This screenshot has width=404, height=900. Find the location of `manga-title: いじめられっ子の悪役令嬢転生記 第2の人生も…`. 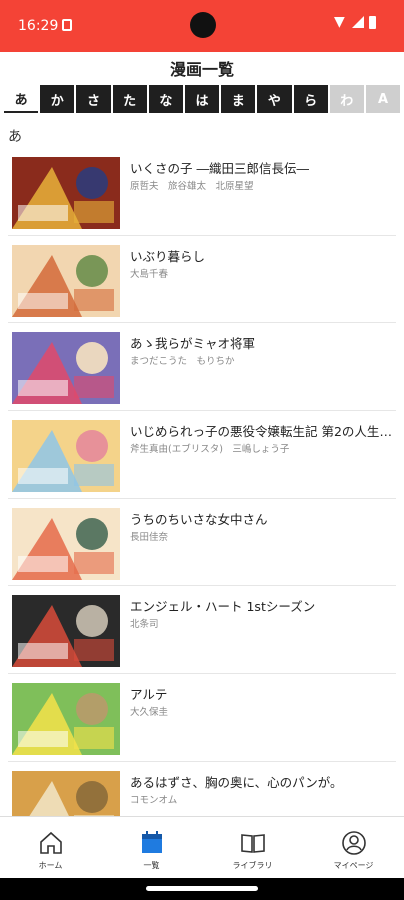

manga-title: いじめられっ子の悪役令嬢転生記 第2の人生も… is located at coordinates (263, 432).